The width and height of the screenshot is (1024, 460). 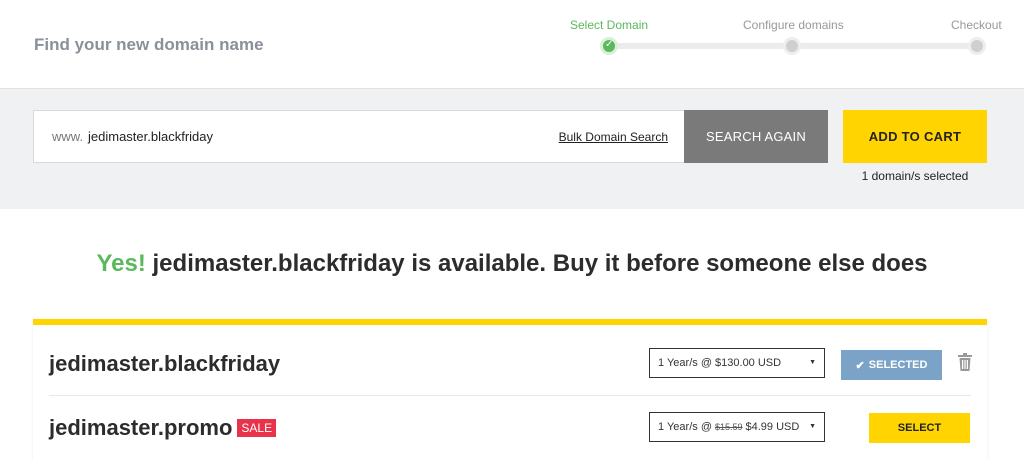 What do you see at coordinates (919, 428) in the screenshot?
I see `select-button: SELECT` at bounding box center [919, 428].